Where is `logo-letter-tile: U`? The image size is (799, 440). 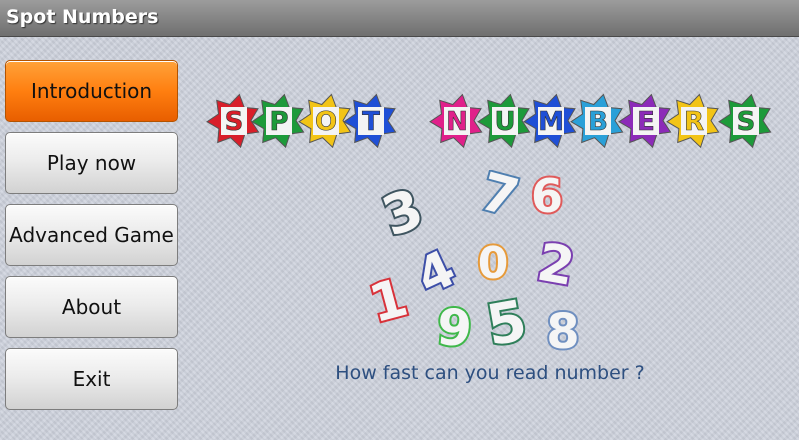 logo-letter-tile: U is located at coordinates (504, 121).